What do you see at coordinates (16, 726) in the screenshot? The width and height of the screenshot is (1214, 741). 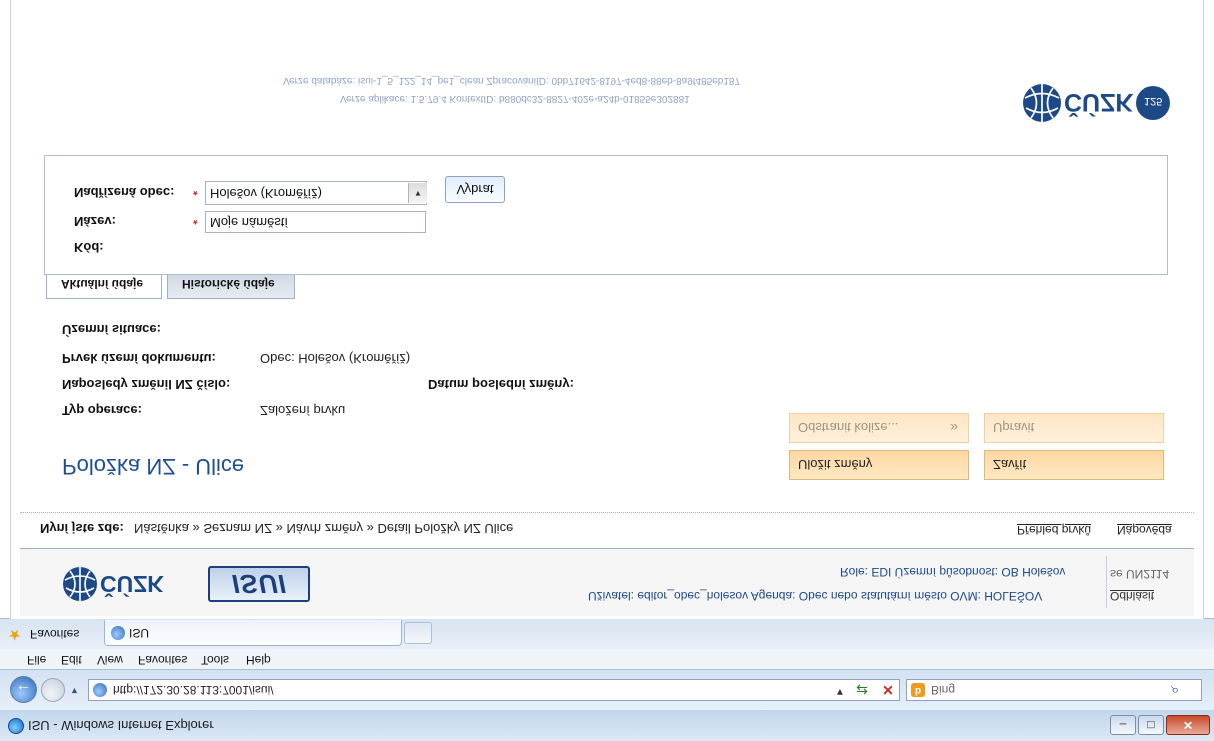 I see `ie-logo-icon` at bounding box center [16, 726].